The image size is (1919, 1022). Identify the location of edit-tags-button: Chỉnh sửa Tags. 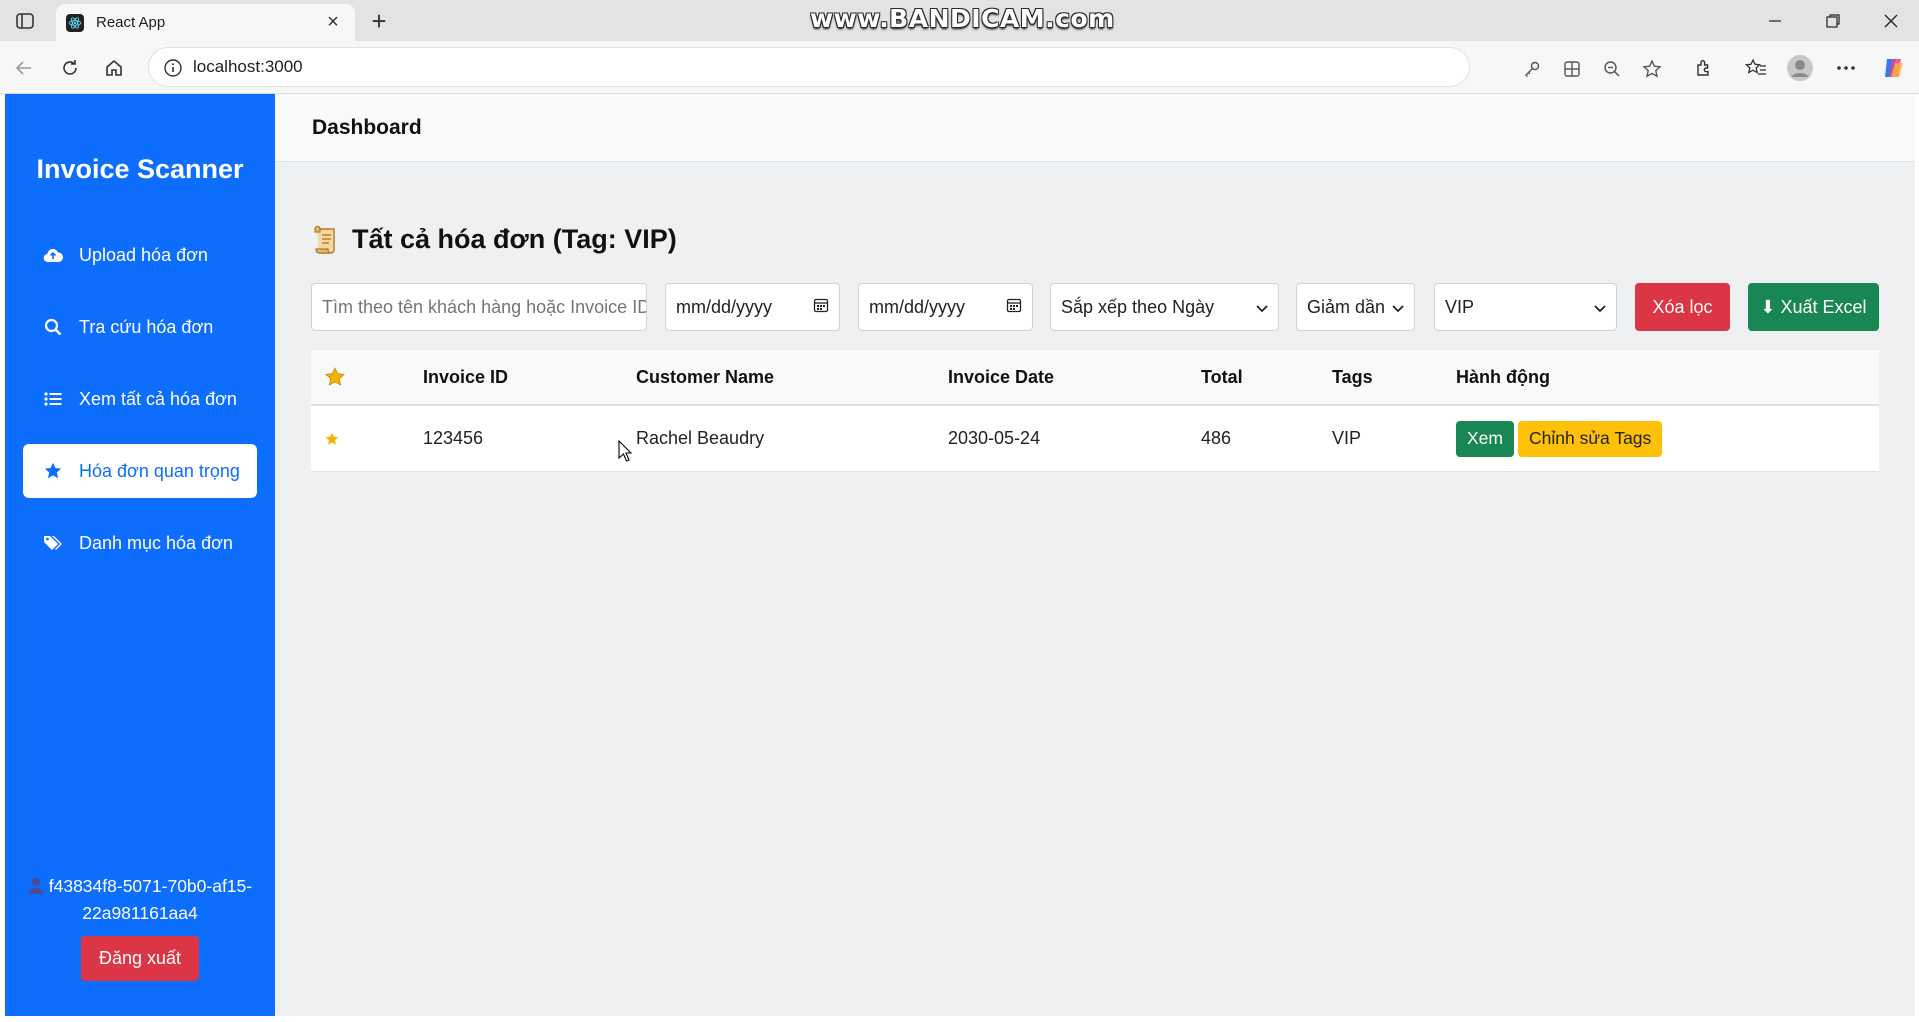
(1590, 438).